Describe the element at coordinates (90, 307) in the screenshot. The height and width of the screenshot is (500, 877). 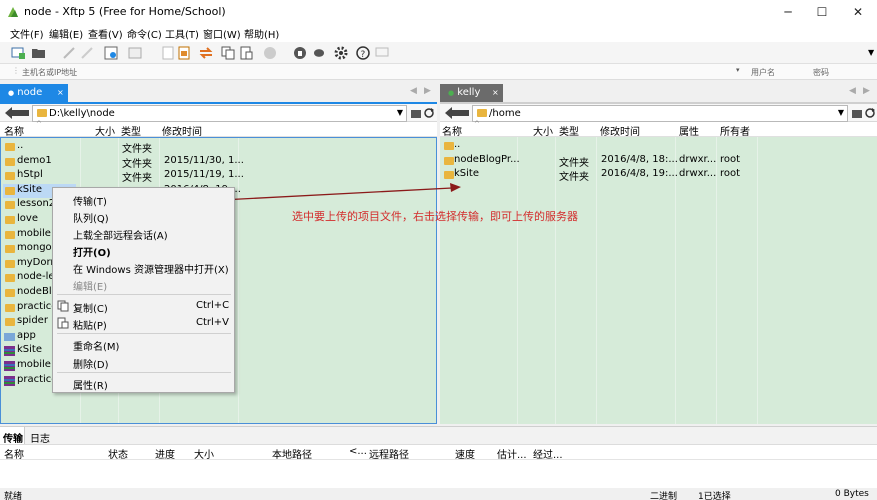
I see `menu-item-copy: 复制(C)` at that location.